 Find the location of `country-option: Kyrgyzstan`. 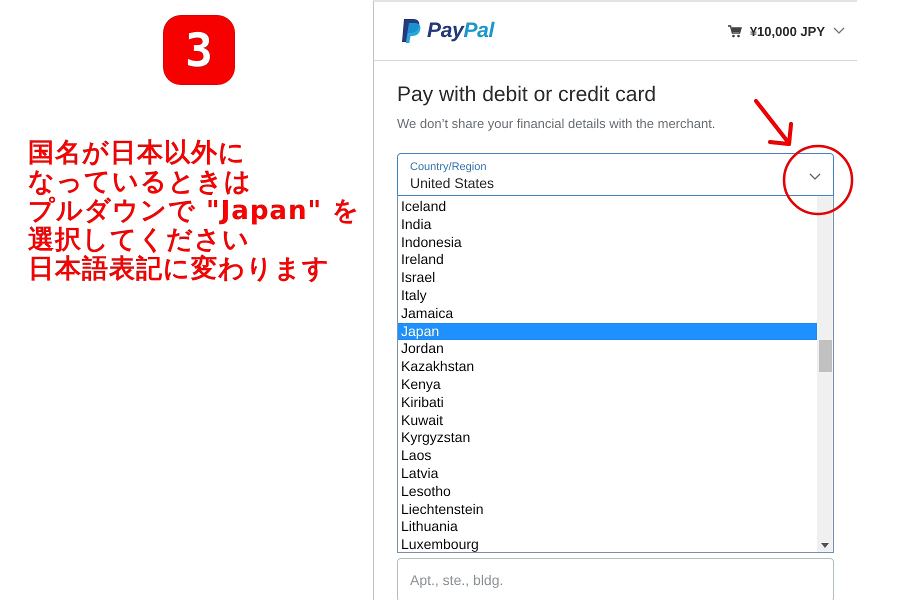

country-option: Kyrgyzstan is located at coordinates (607, 438).